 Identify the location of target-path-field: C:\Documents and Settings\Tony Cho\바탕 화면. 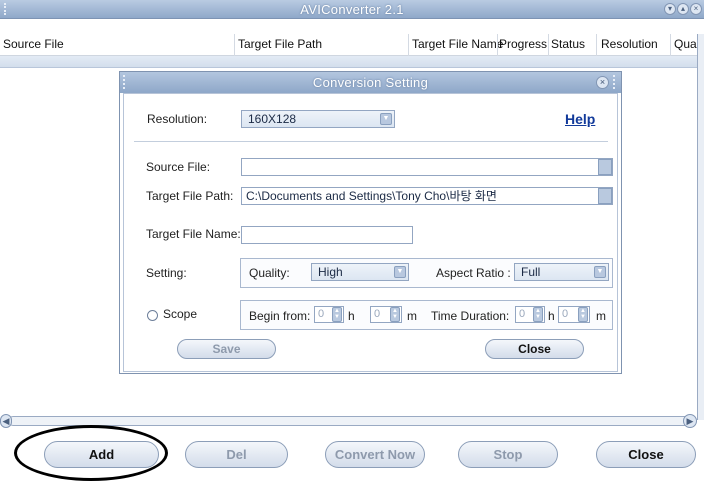
(427, 196).